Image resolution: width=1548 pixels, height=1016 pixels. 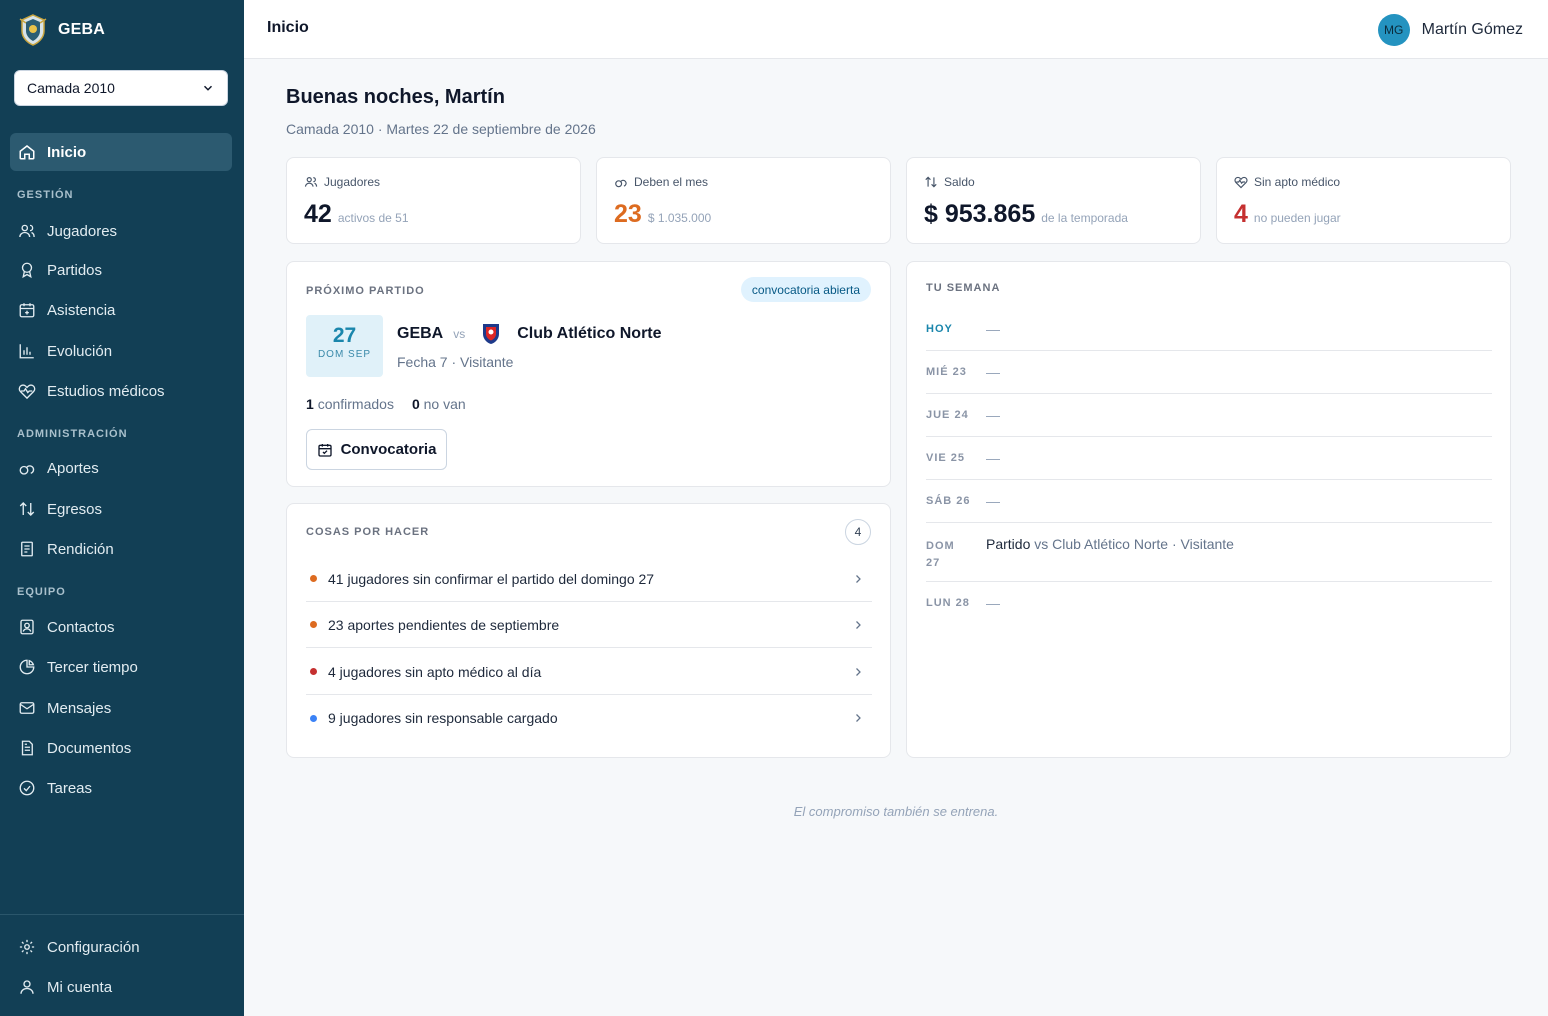 I want to click on stat-label-saldo: Saldo, so click(x=949, y=182).